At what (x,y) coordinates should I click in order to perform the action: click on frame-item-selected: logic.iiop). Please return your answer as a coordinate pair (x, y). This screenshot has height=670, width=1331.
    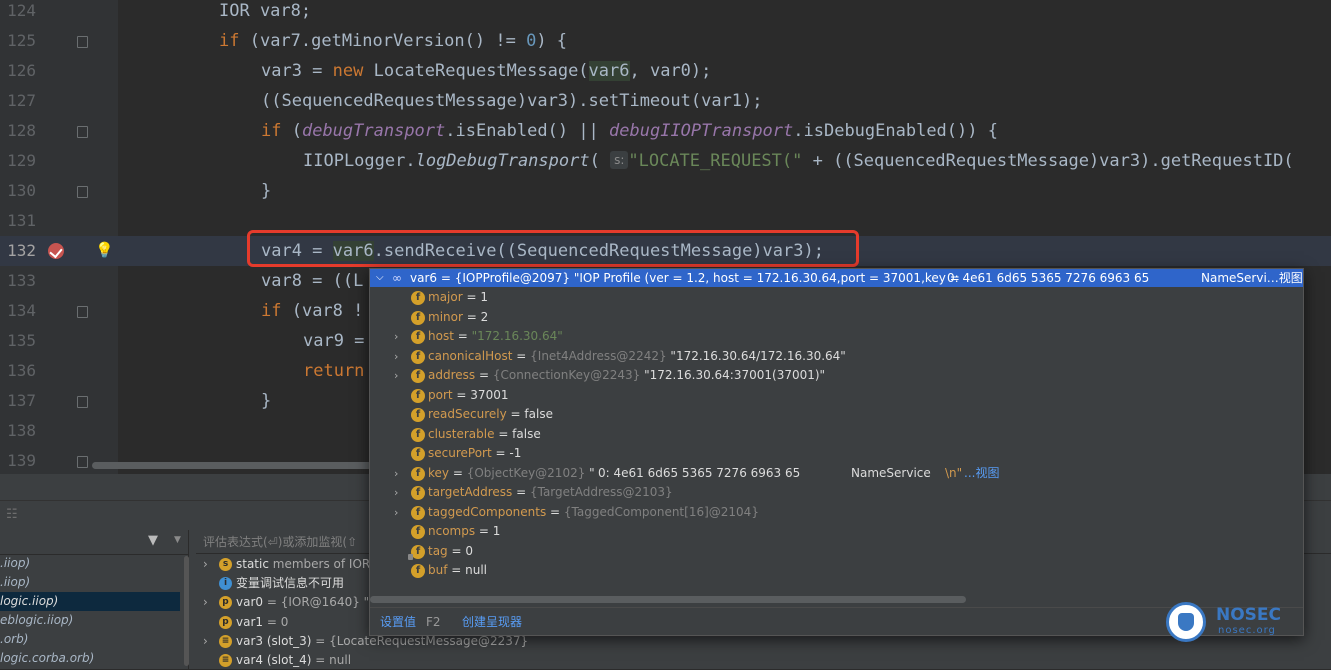
    Looking at the image, I should click on (90, 601).